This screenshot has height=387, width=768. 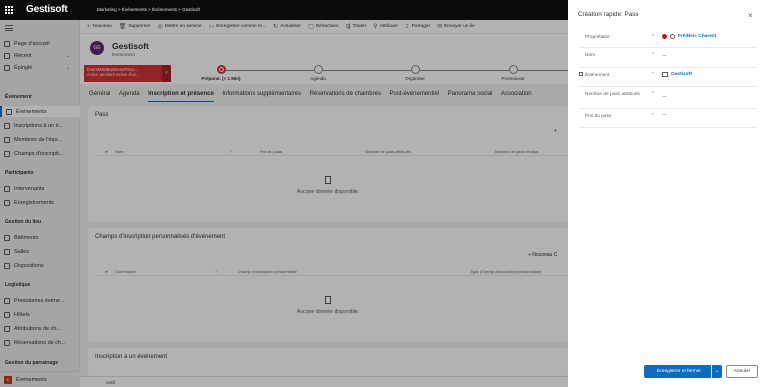 What do you see at coordinates (668, 39) in the screenshot?
I see `owner-field: Propriétaire * Frédéric Charest` at bounding box center [668, 39].